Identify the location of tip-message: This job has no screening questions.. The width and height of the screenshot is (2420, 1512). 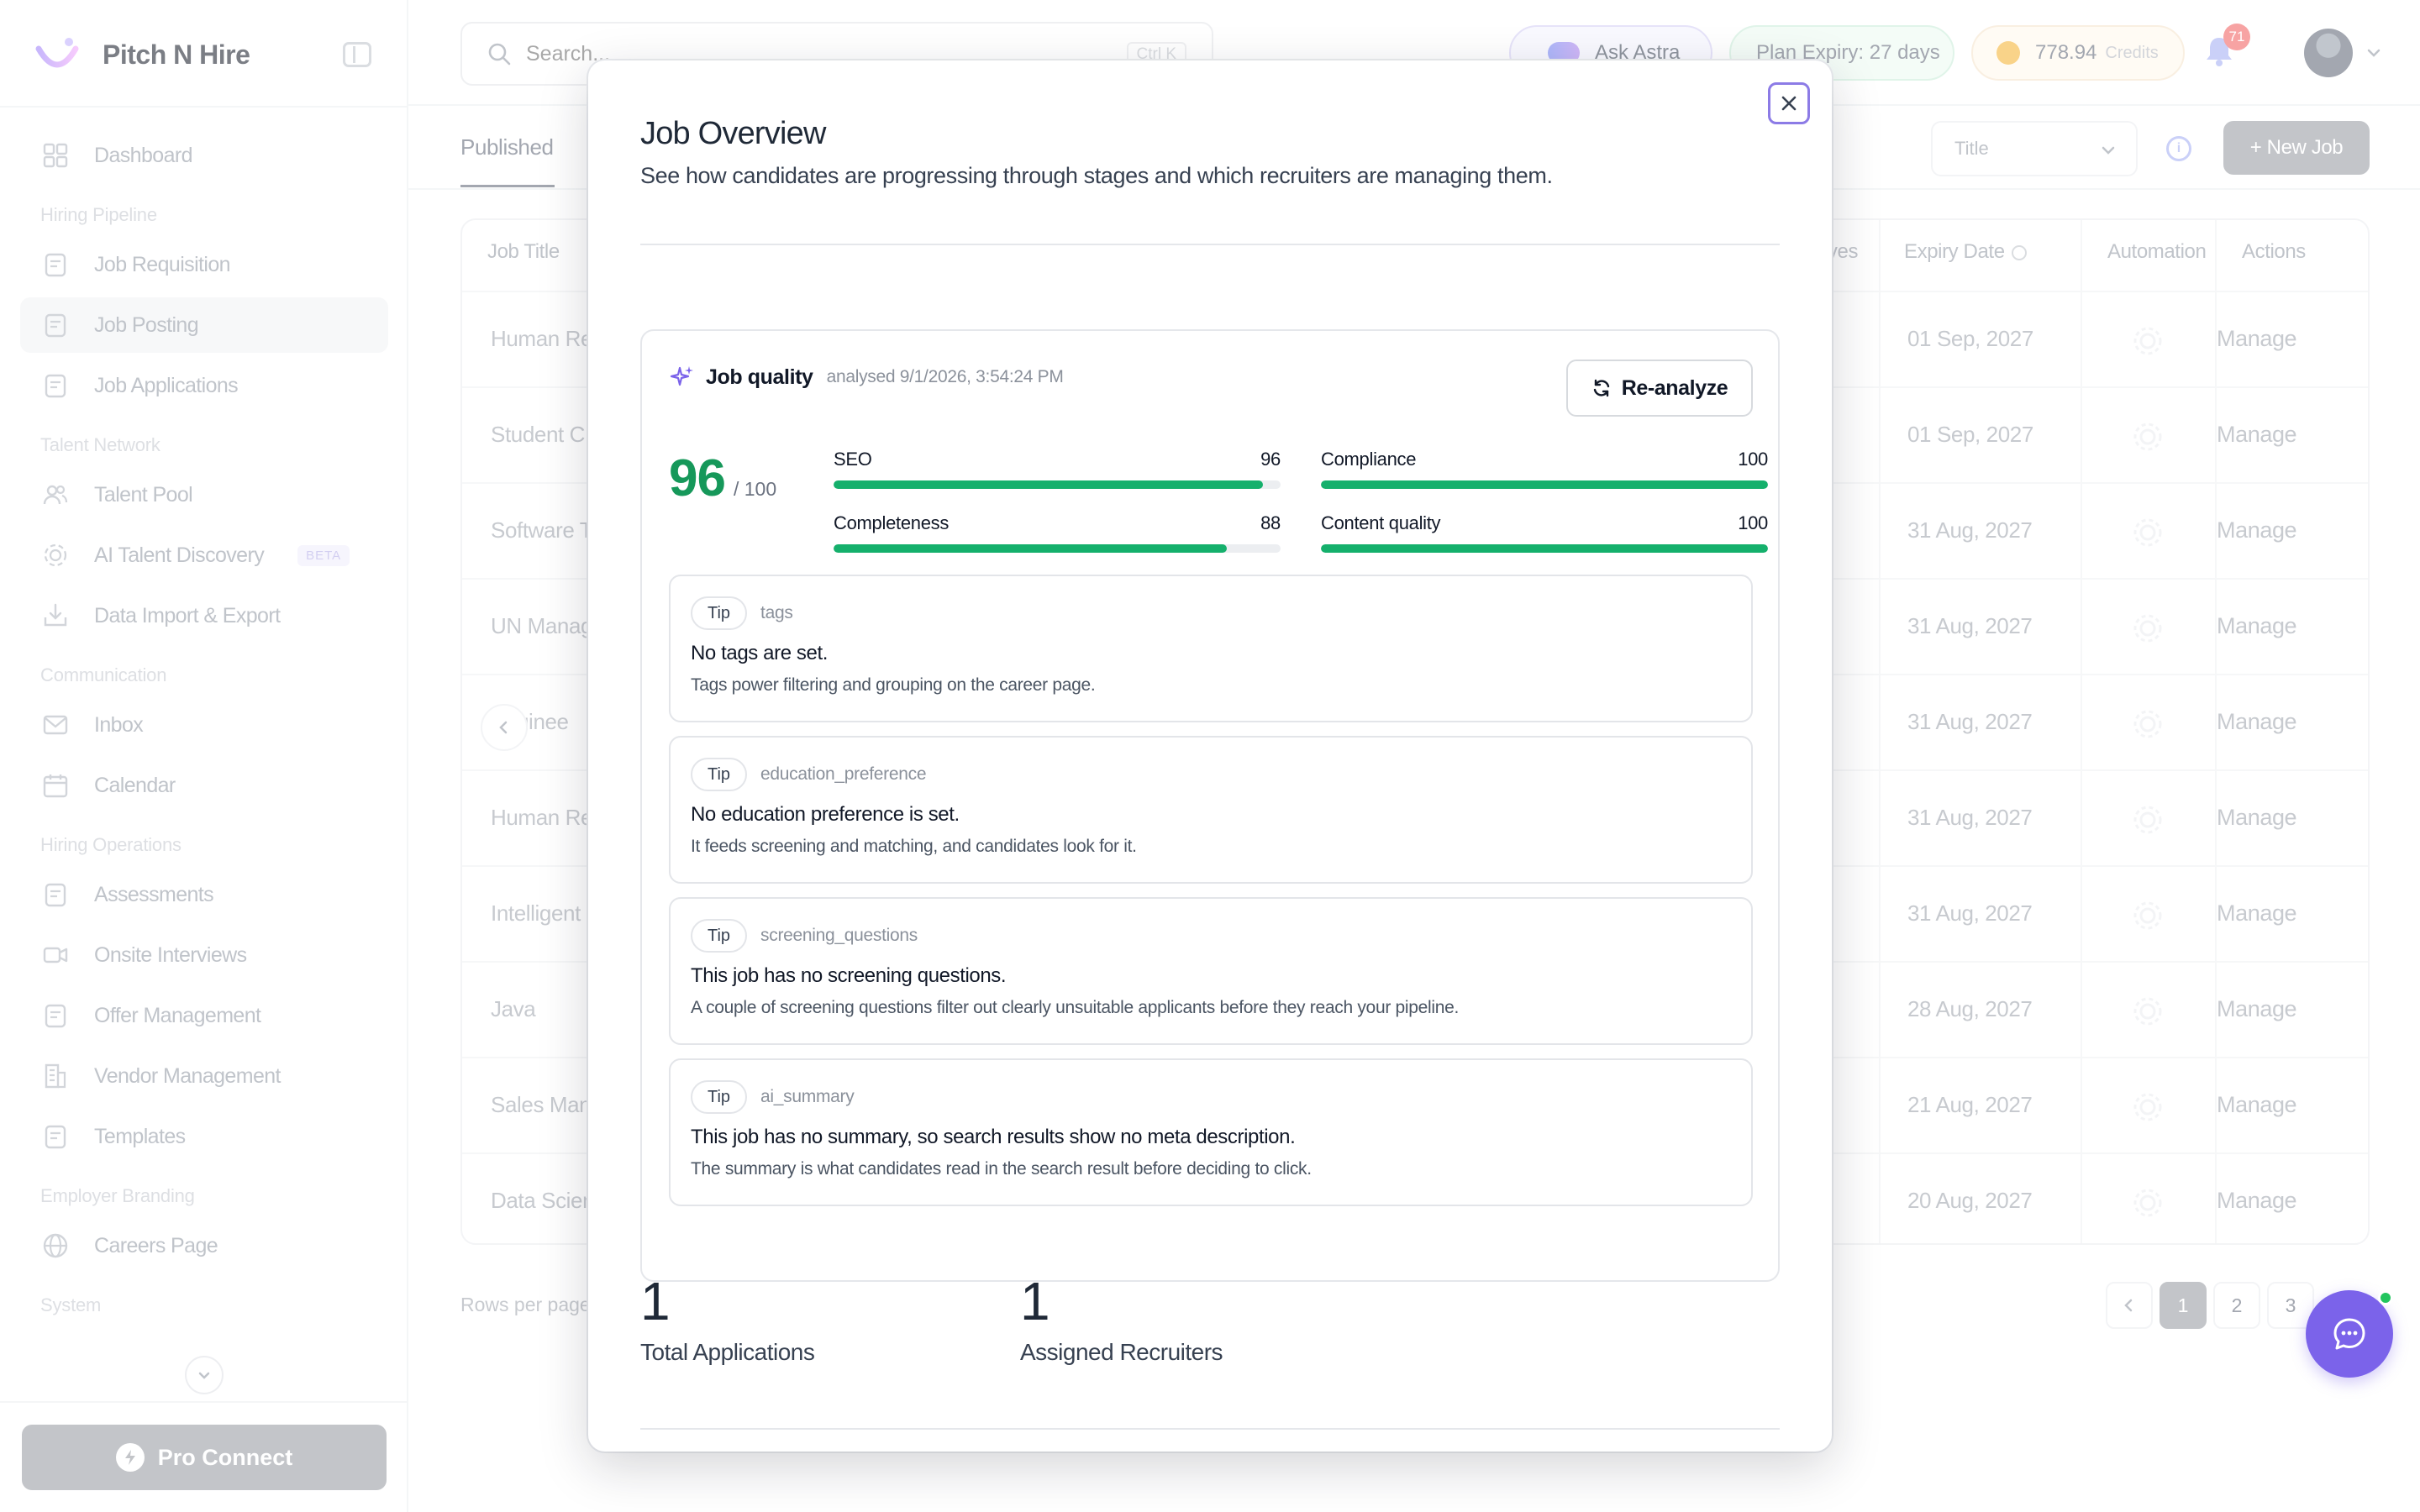
(849, 975).